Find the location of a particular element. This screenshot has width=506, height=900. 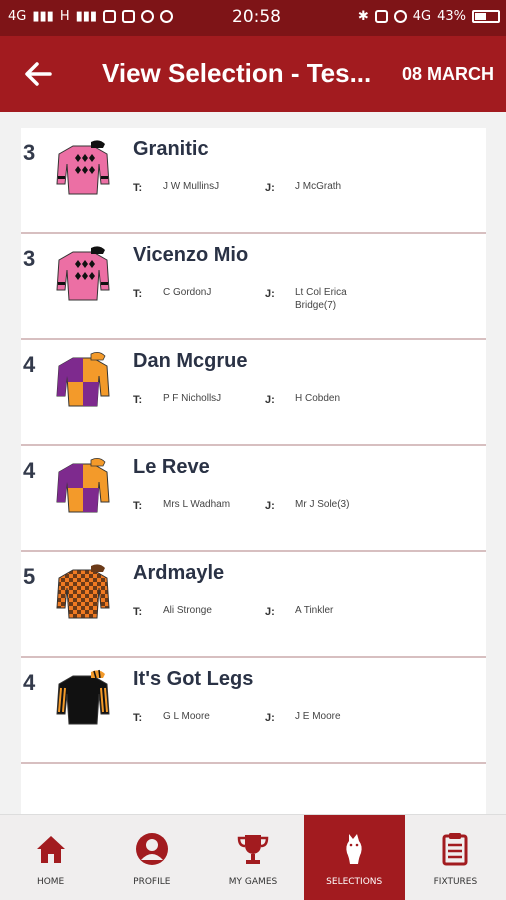

bluetooth-icon: ✱ is located at coordinates (363, 16).